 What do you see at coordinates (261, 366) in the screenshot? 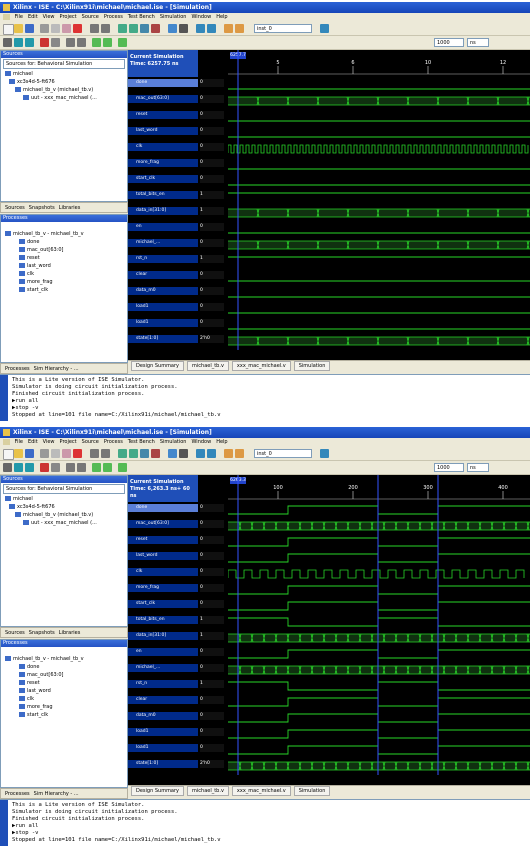
I see `tab-xxx-mac-michael: xxx_mac_michael.v` at bounding box center [261, 366].